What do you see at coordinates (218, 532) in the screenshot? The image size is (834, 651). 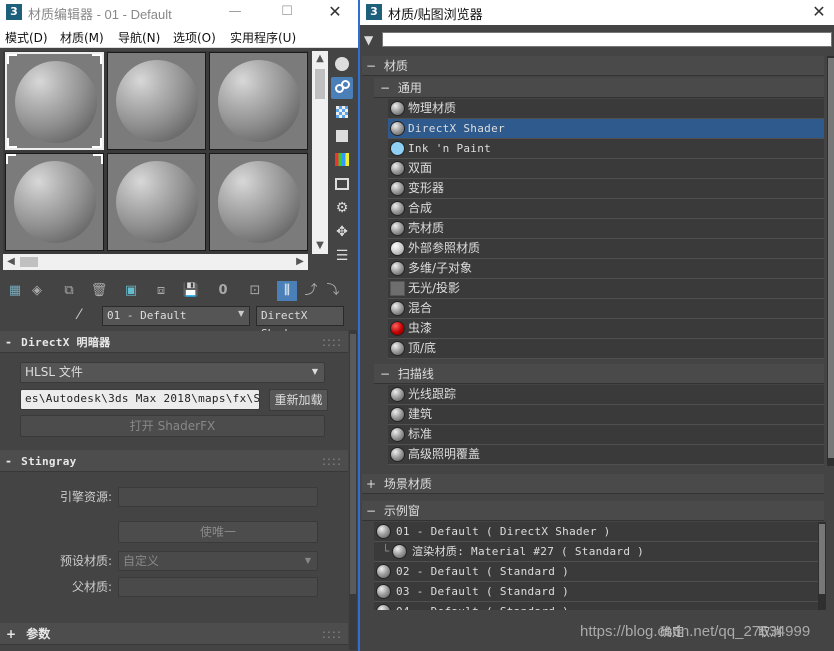 I see `make-unique-button: 使唯一` at bounding box center [218, 532].